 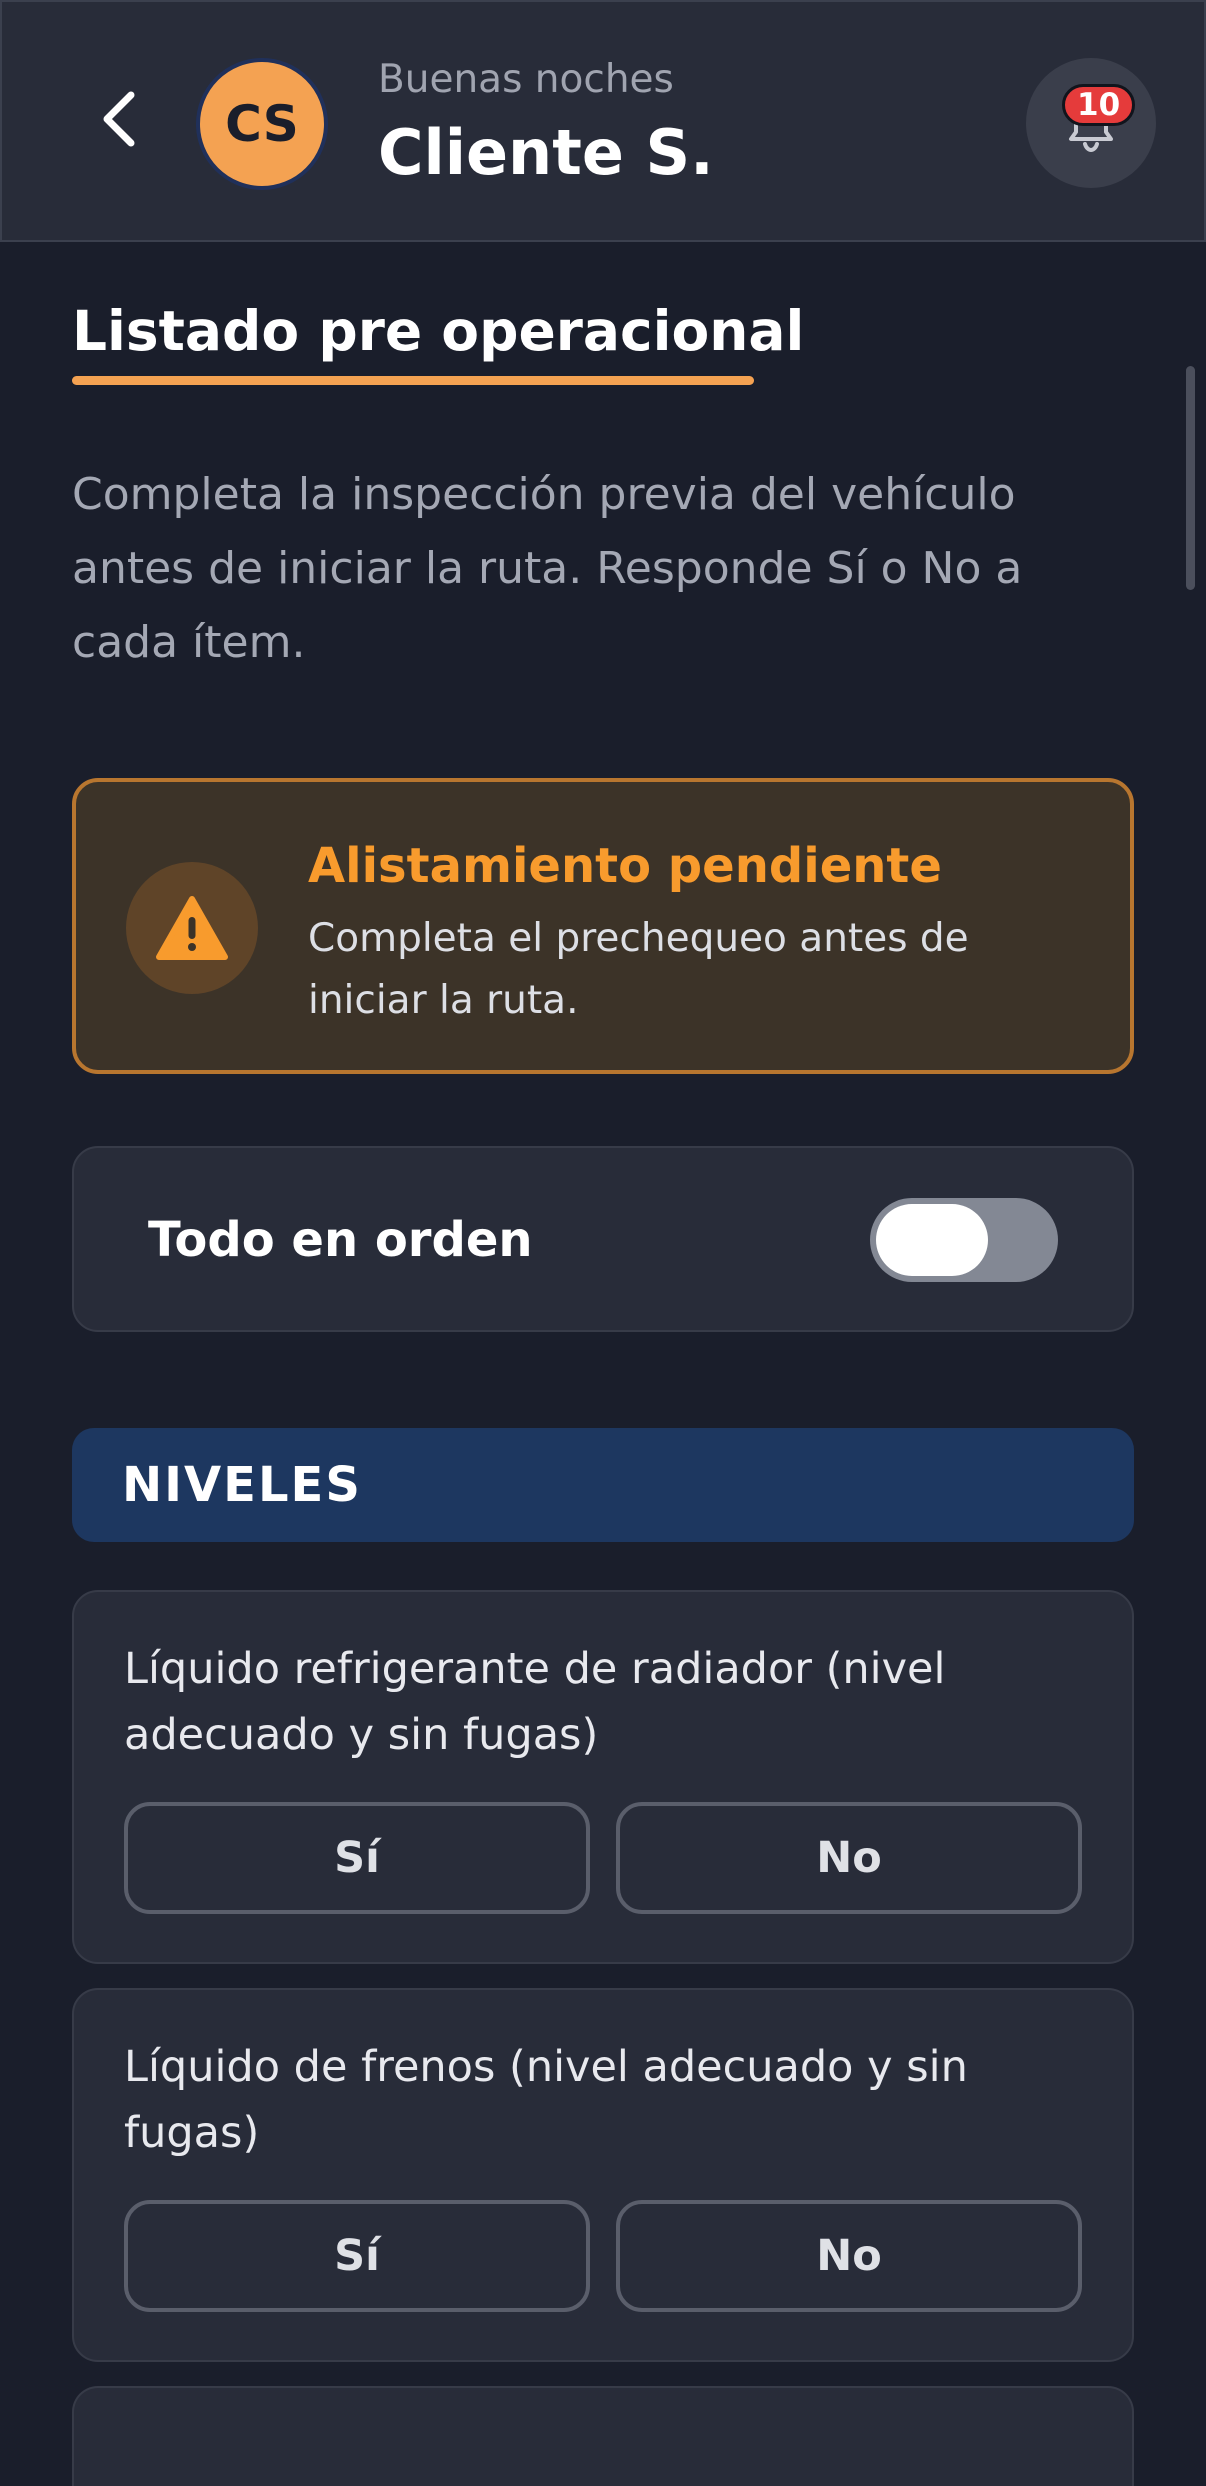 What do you see at coordinates (546, 152) in the screenshot?
I see `user-name: Cliente S.` at bounding box center [546, 152].